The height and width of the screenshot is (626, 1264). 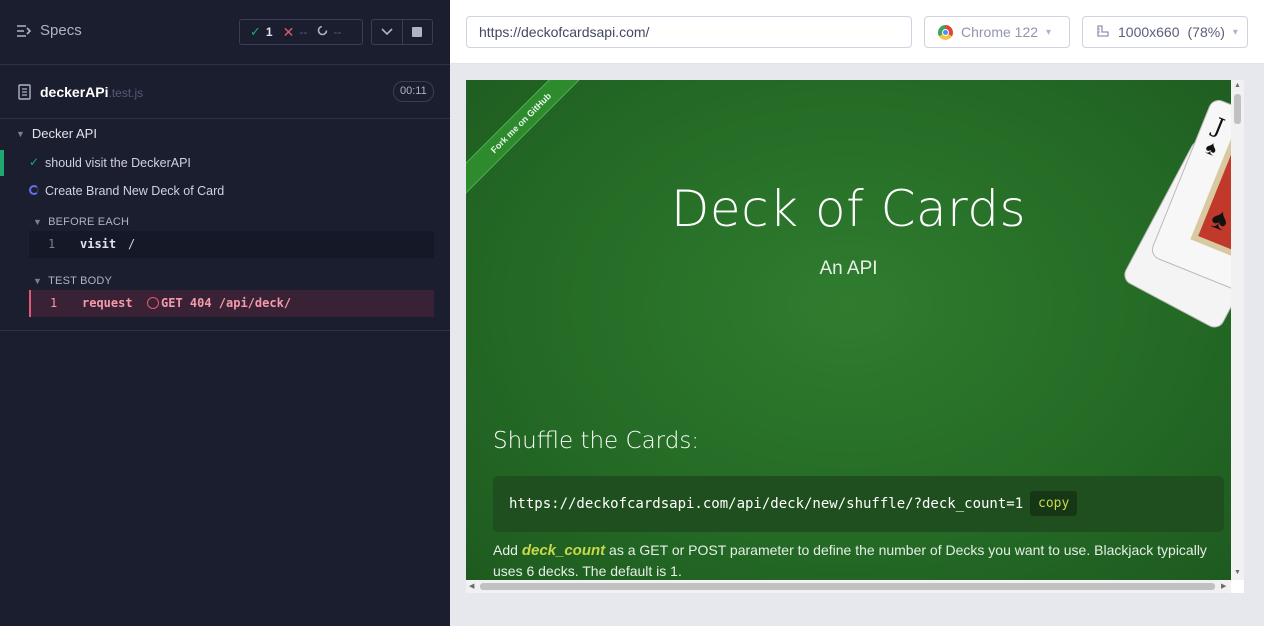 I want to click on browser-selector: Chrome 122 ▾, so click(x=997, y=32).